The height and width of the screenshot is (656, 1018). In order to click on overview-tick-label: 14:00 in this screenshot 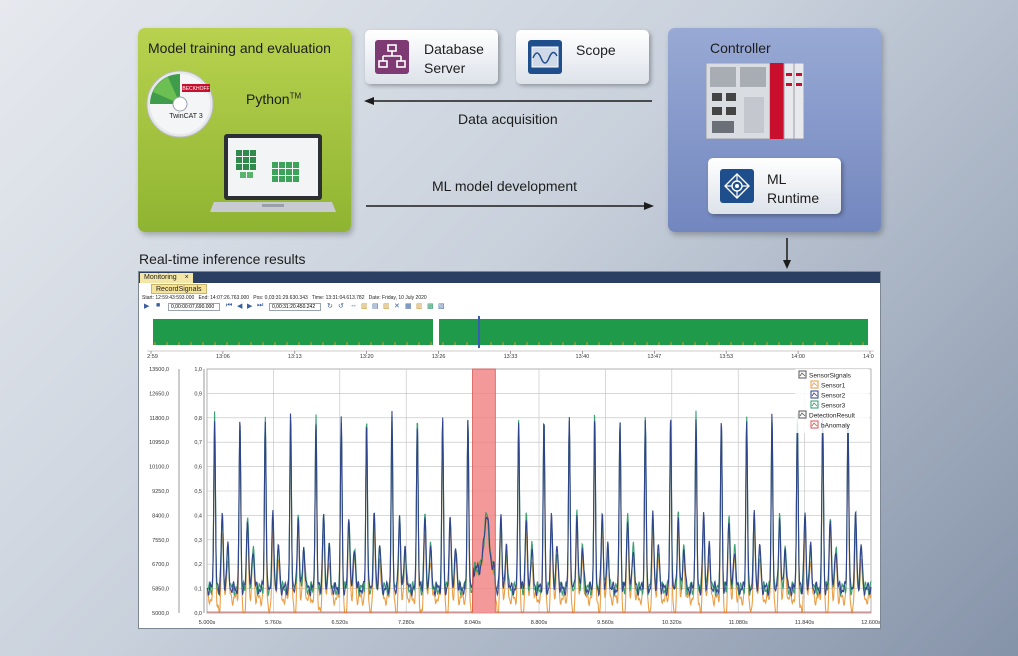, I will do `click(798, 356)`.